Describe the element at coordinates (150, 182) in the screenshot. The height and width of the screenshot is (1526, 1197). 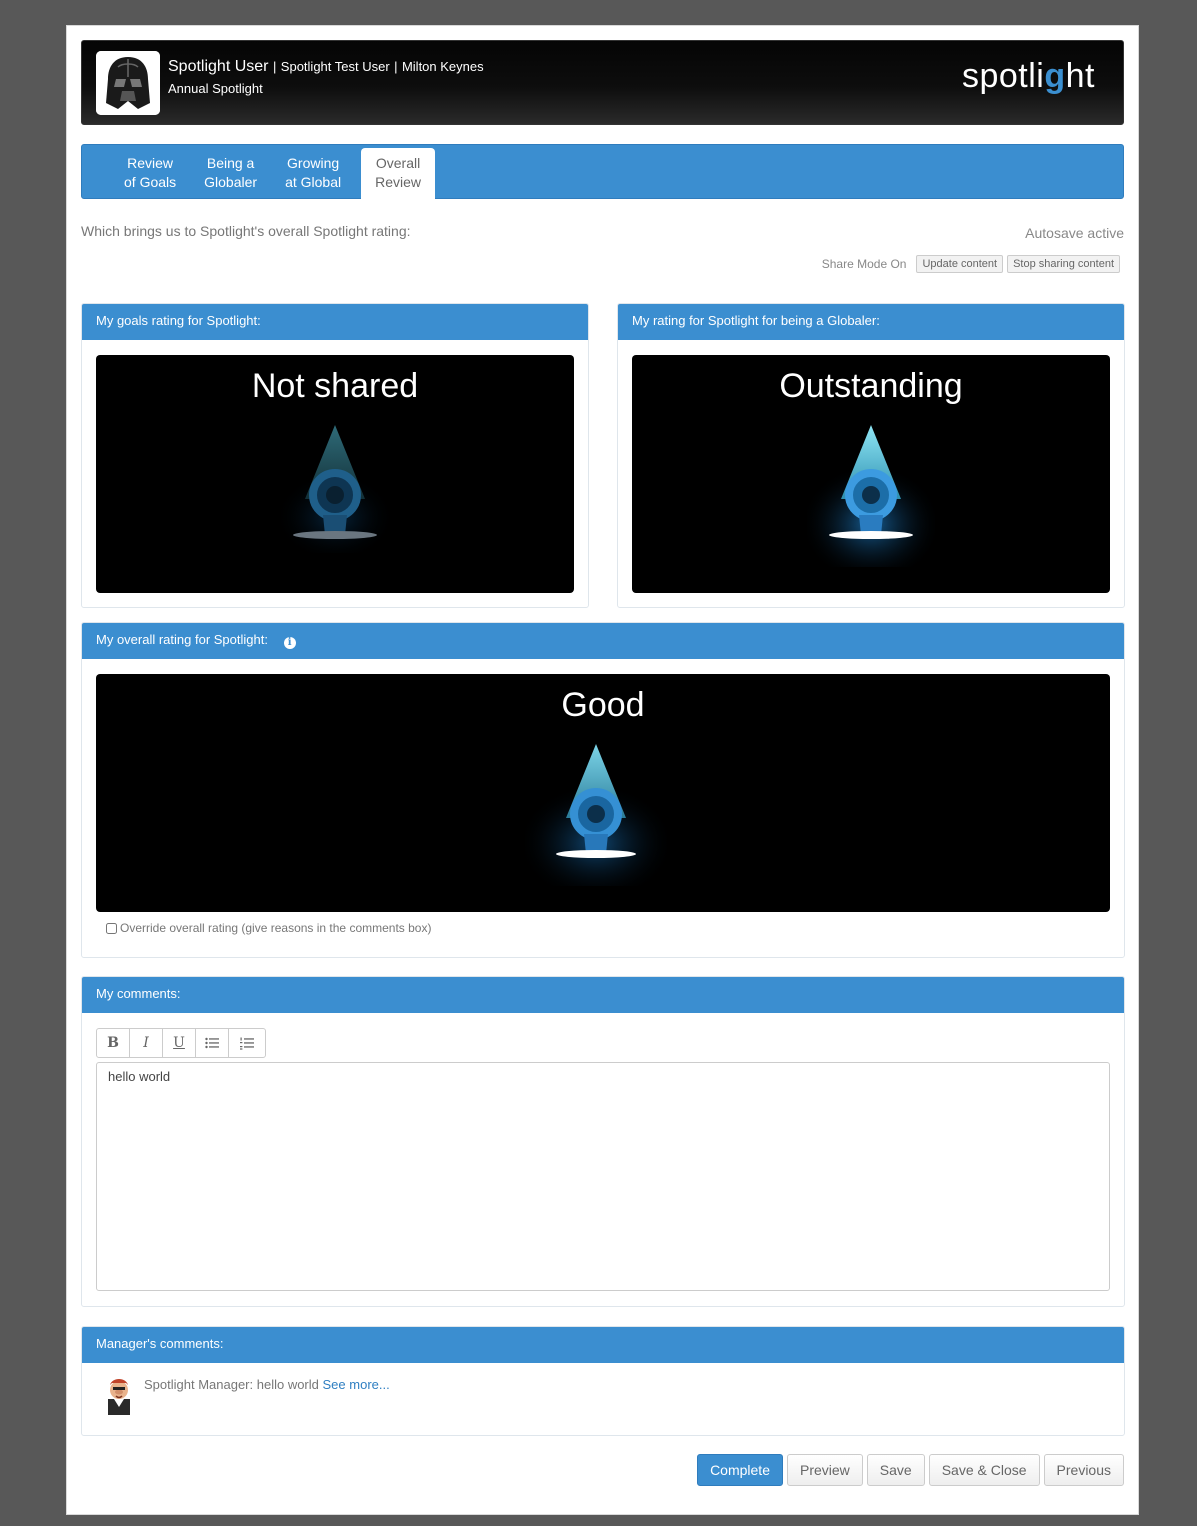
I see `tab-label-line2: of Goals` at that location.